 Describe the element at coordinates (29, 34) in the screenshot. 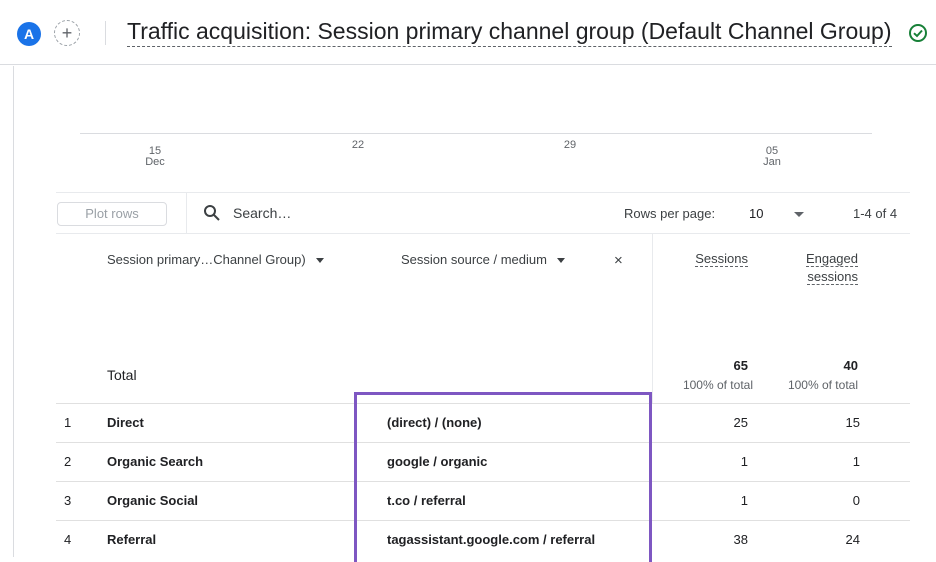

I see `comparison-avatar: A` at that location.